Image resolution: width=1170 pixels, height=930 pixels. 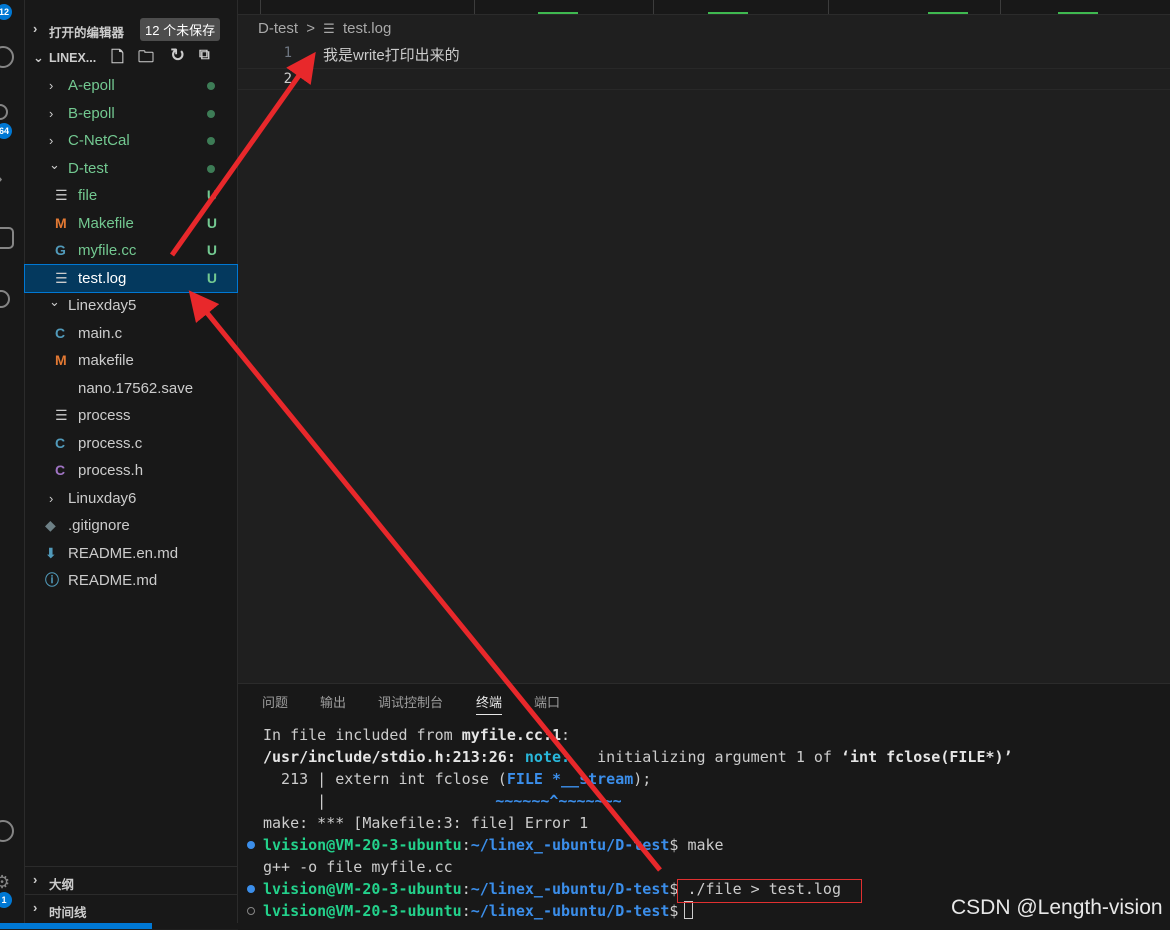 I want to click on terminal-cursor, so click(x=688, y=910).